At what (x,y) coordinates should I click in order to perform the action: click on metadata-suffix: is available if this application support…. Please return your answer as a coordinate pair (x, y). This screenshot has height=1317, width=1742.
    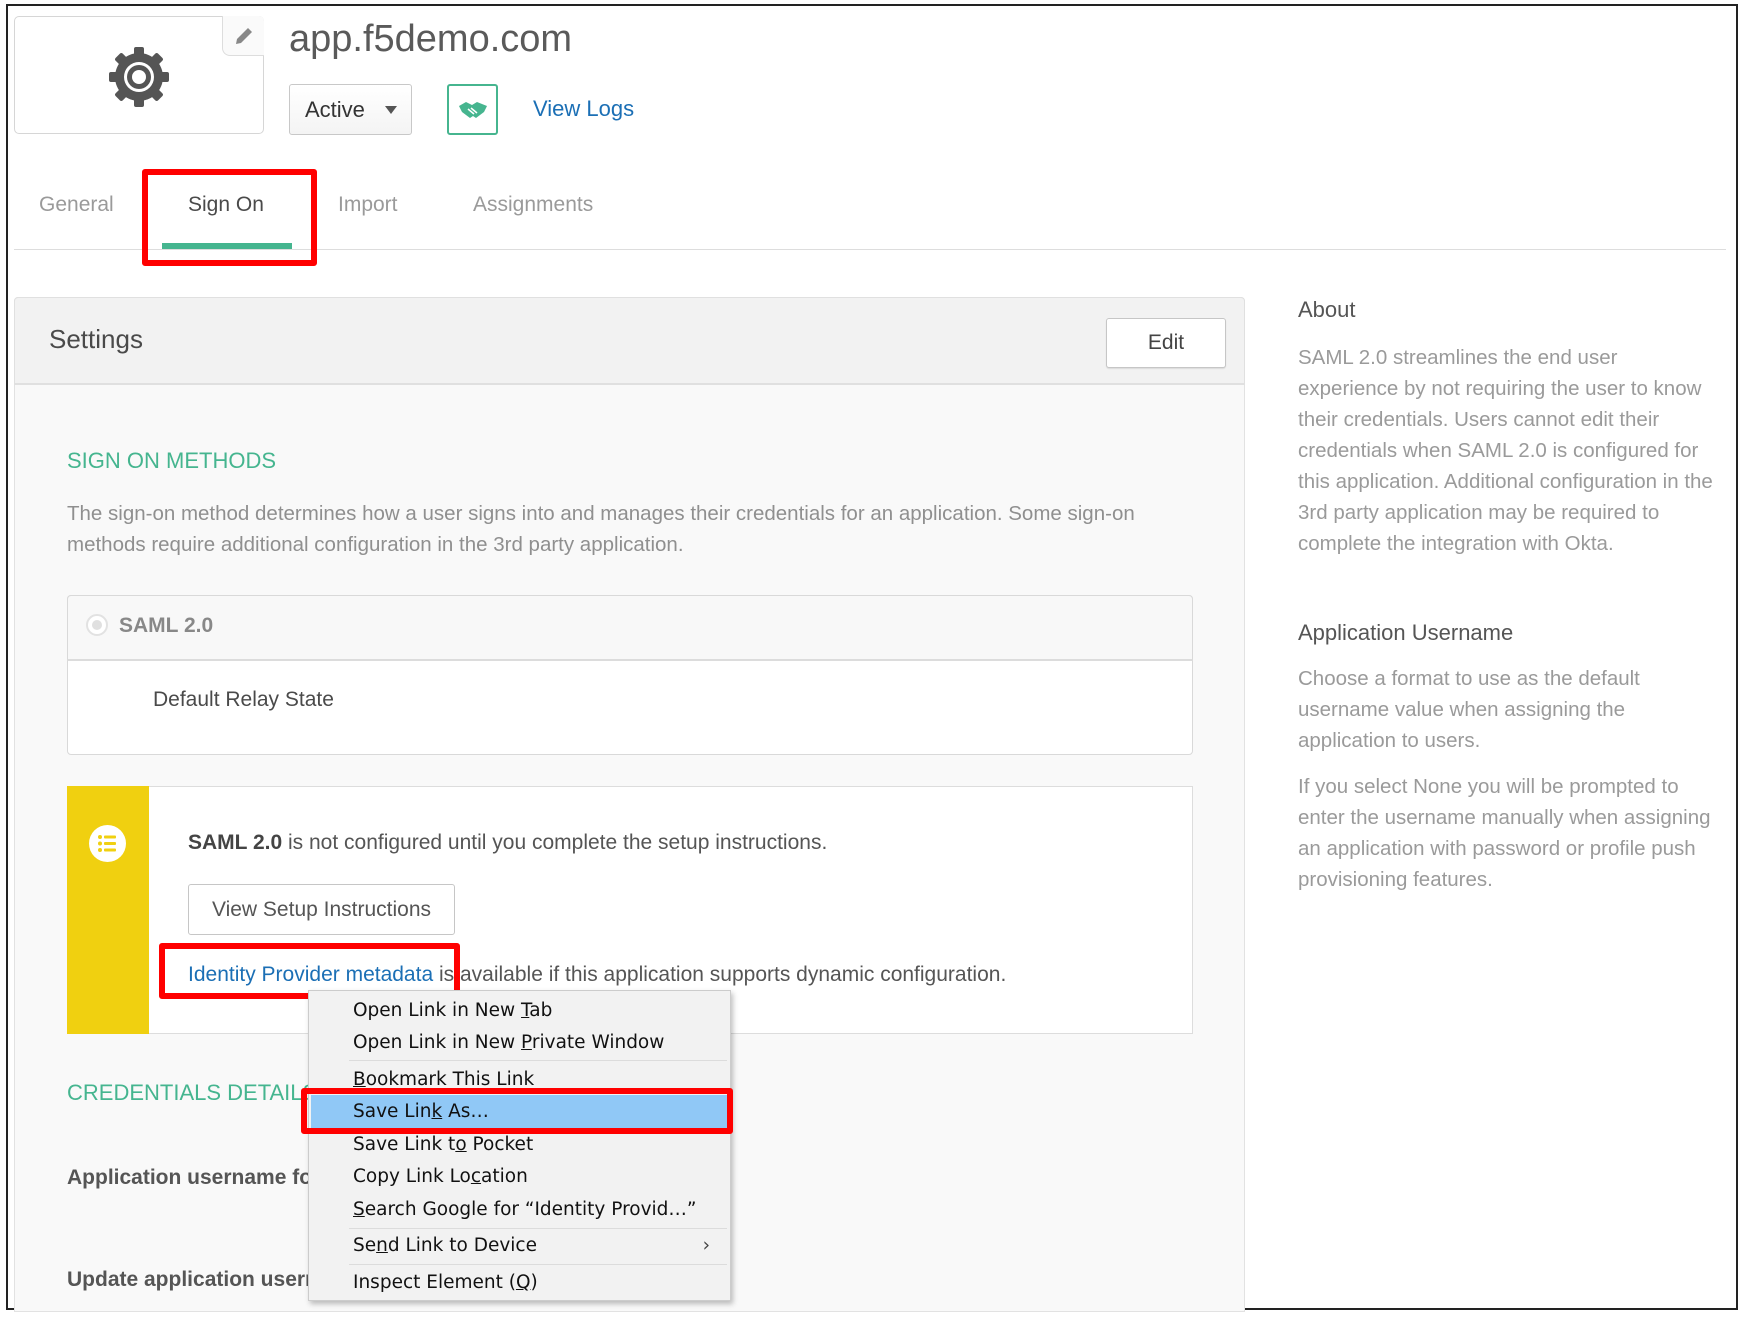
    Looking at the image, I should click on (720, 974).